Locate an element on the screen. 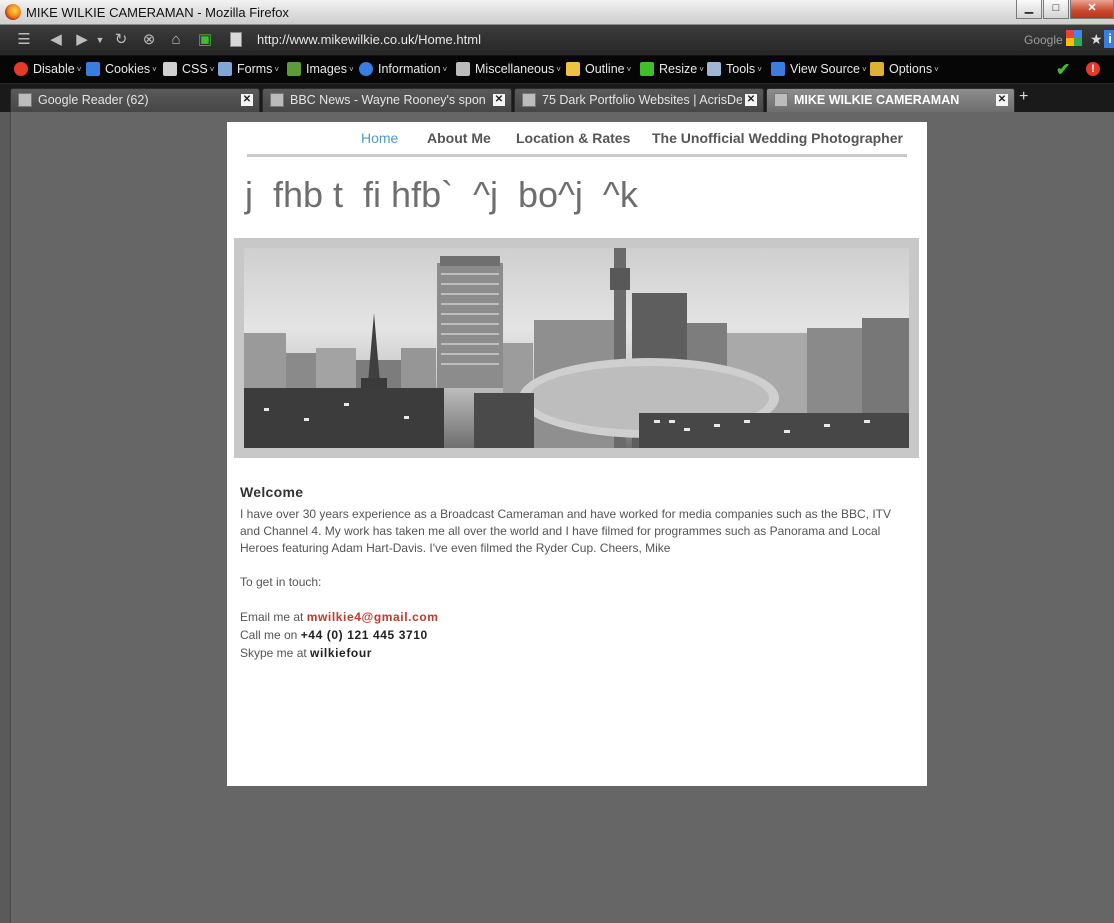  google-icon is located at coordinates (1074, 38).